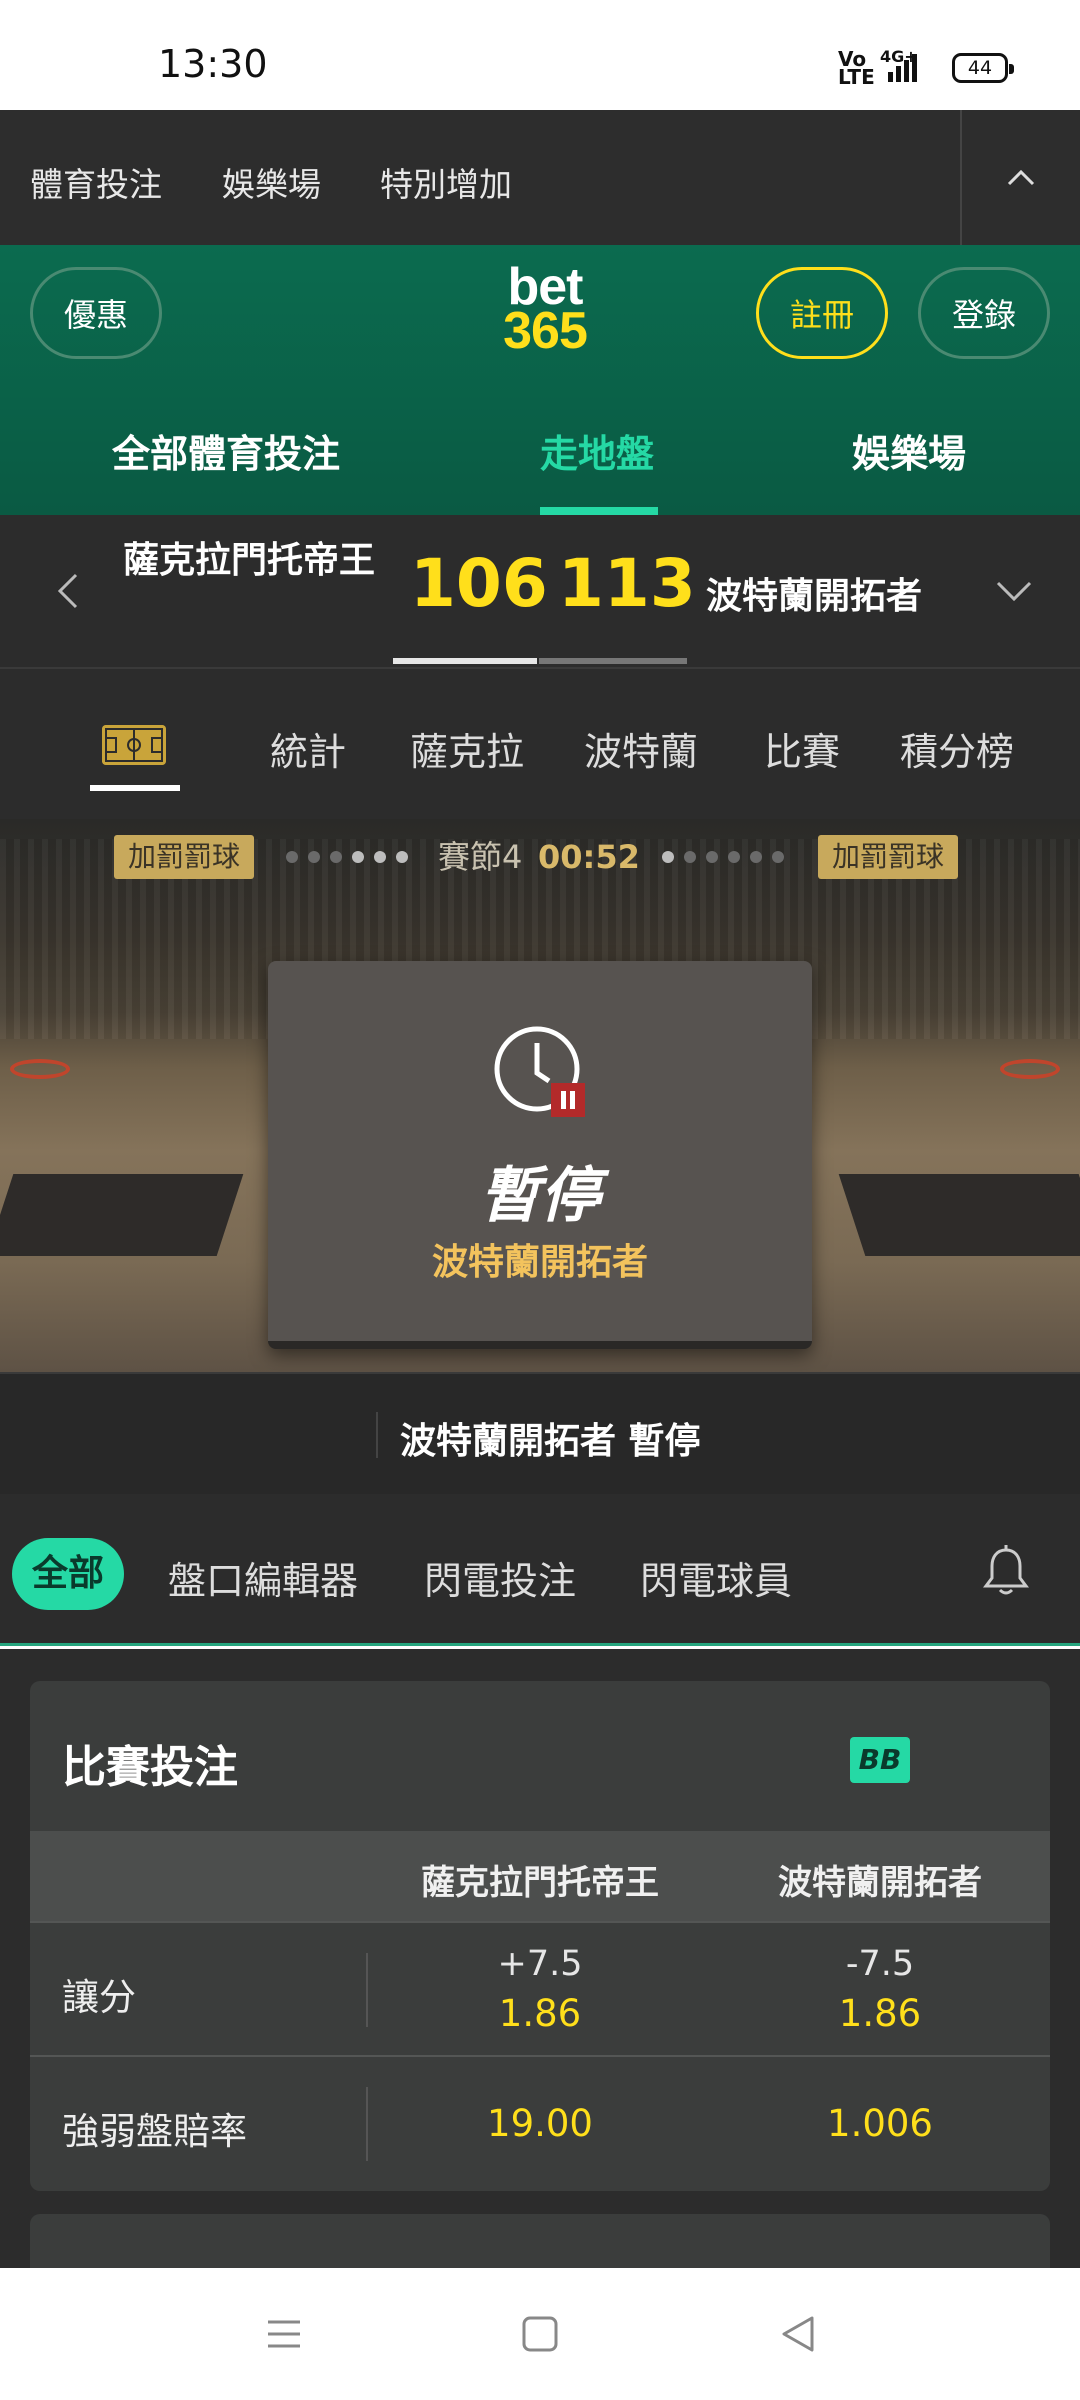 The width and height of the screenshot is (1080, 2400). What do you see at coordinates (1030, 1069) in the screenshot?
I see `right-hoop` at bounding box center [1030, 1069].